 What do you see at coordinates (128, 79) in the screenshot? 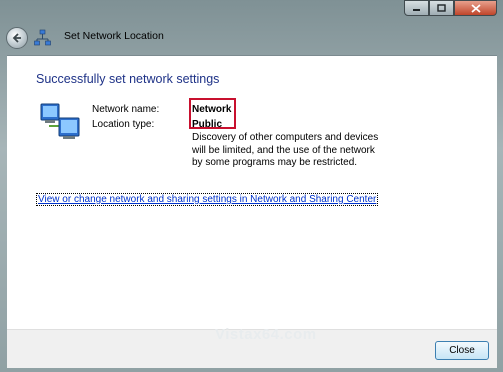
I see `page-title: Successfully set network settings` at bounding box center [128, 79].